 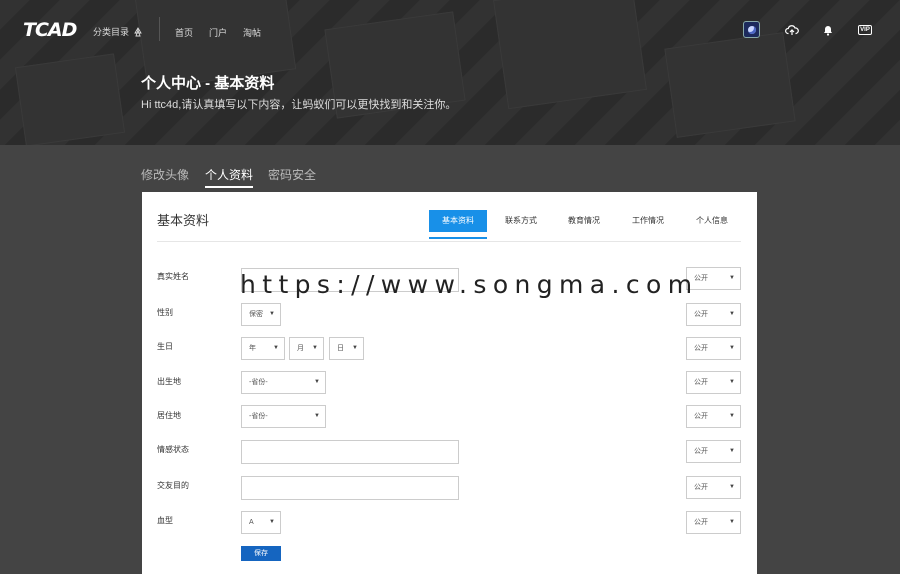 What do you see at coordinates (350, 488) in the screenshot?
I see `purpose-input` at bounding box center [350, 488].